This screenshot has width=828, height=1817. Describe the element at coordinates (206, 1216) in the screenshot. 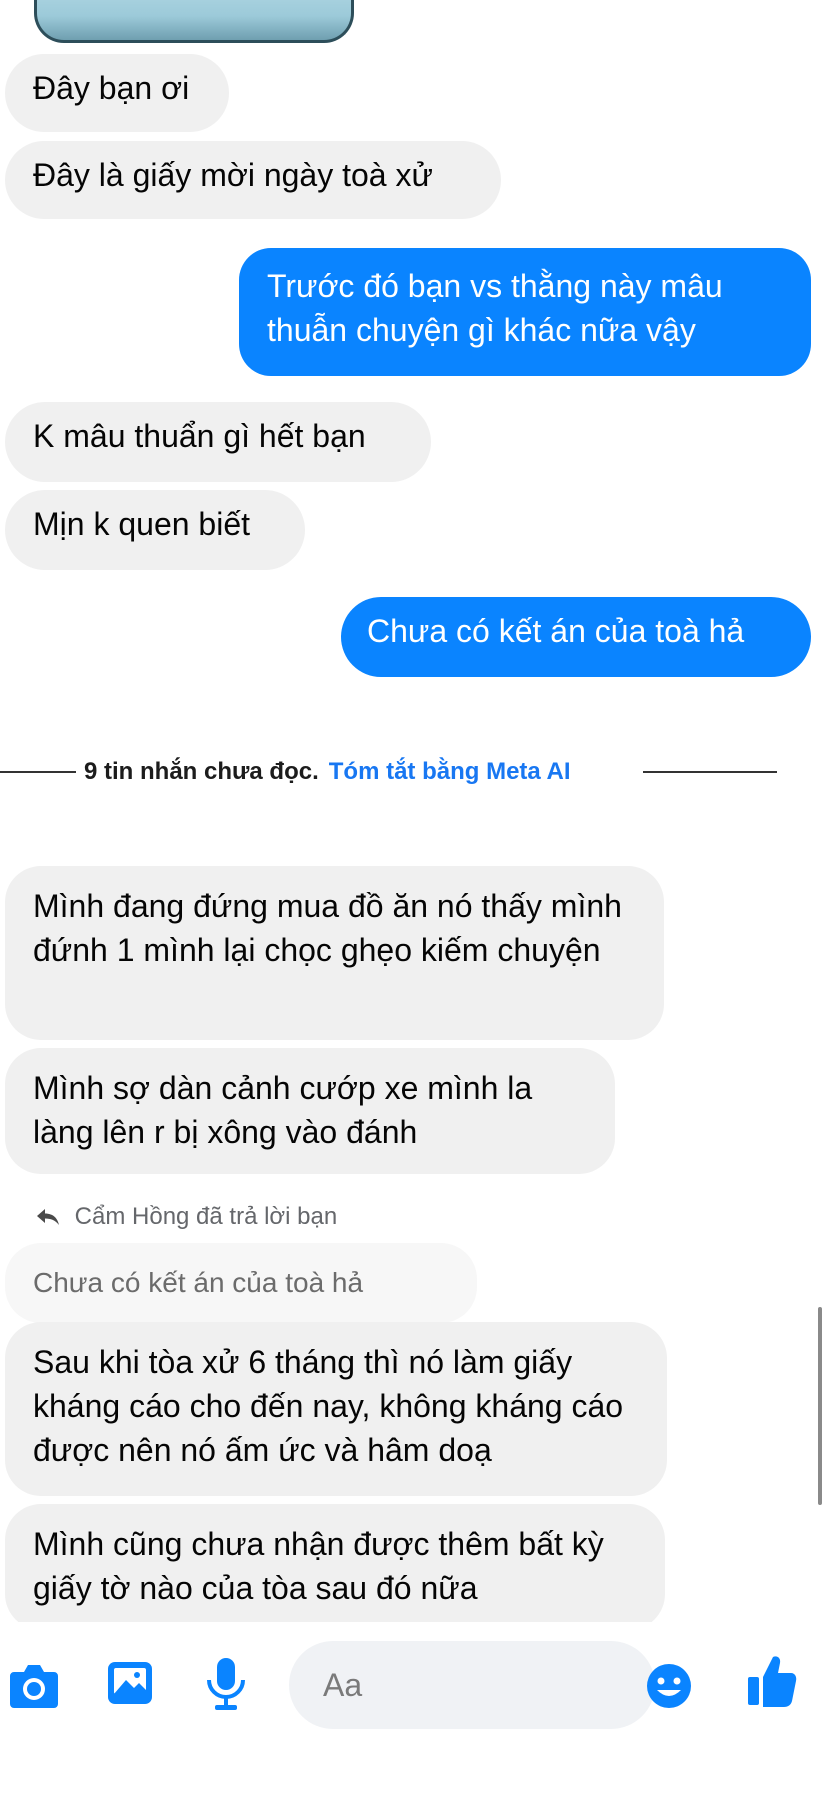

I see `reply-header-text: Cẩm Hồng đã trả lời bạn` at that location.